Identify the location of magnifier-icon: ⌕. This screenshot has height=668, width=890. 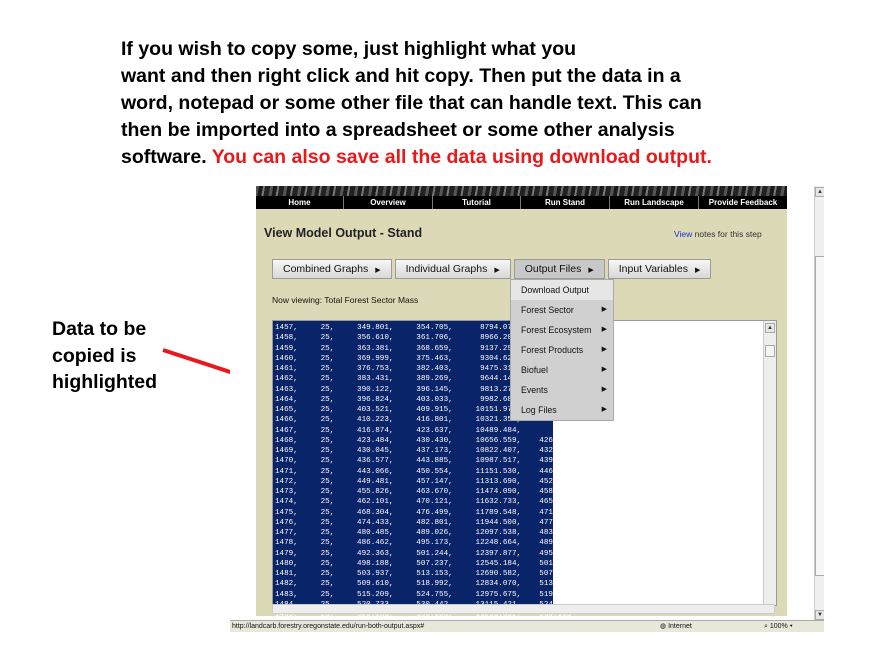
(766, 626).